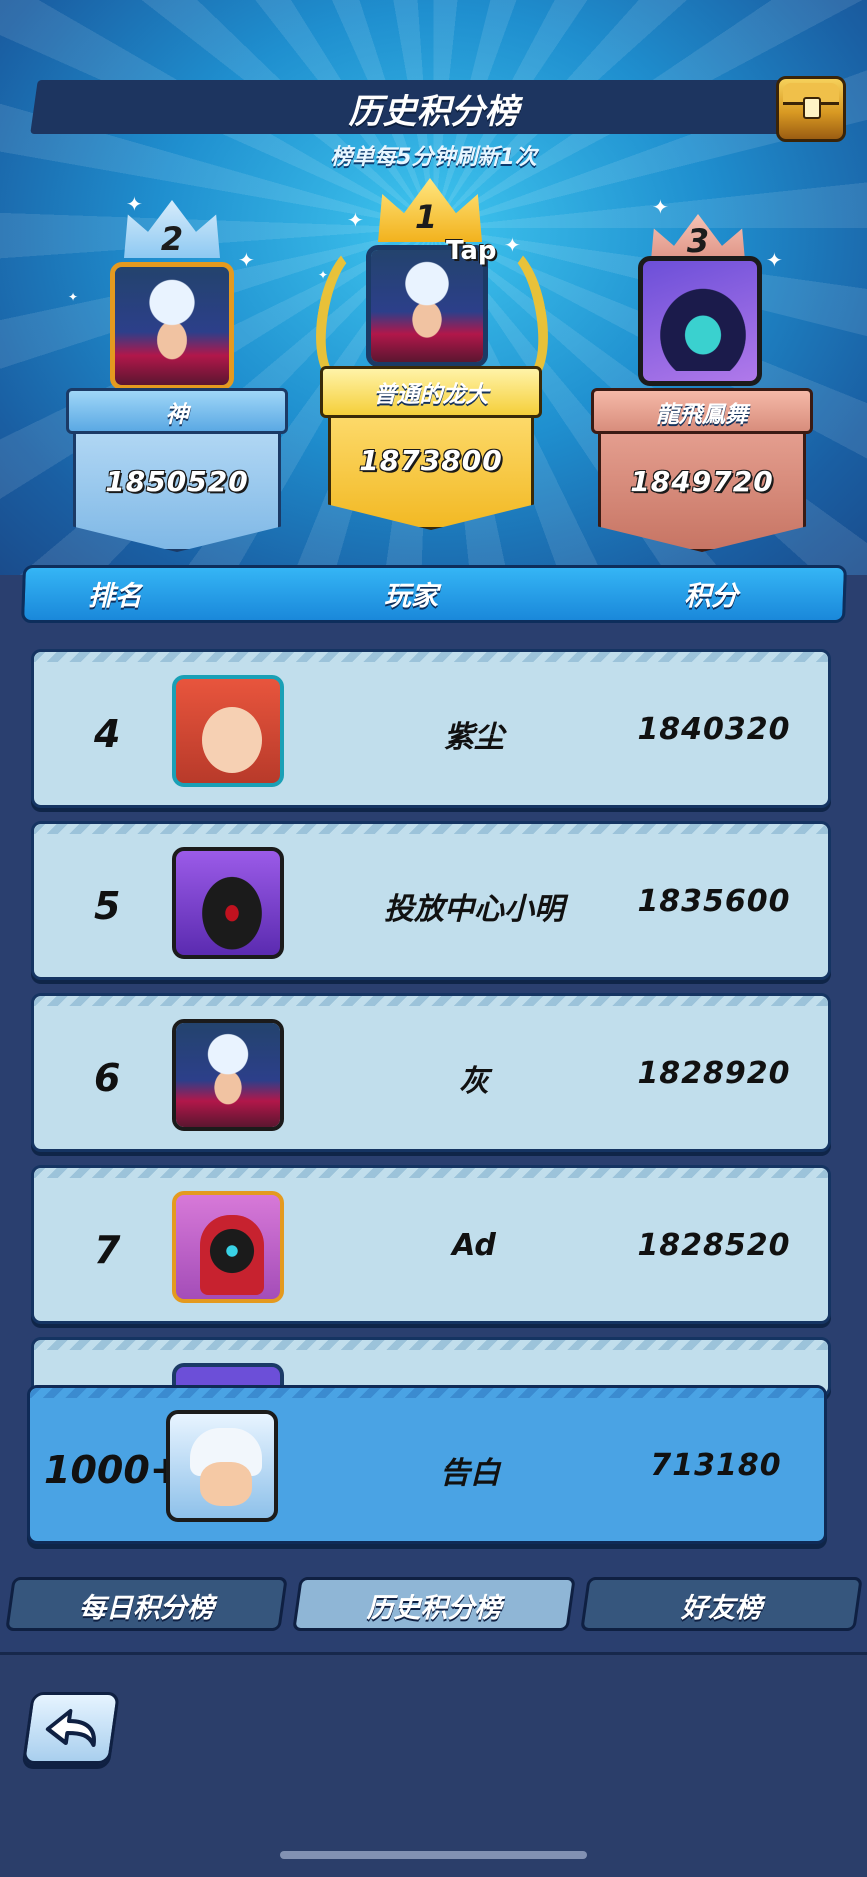 The image size is (867, 1877). I want to click on player-name: Ad, so click(474, 1245).